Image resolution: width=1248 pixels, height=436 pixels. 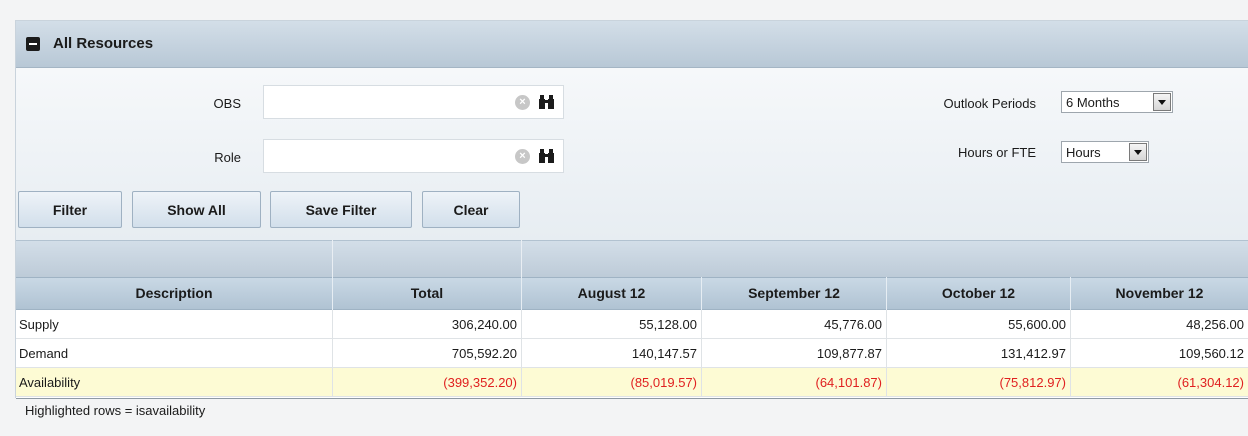 I want to click on row-october-12: 55,600.00, so click(x=979, y=324).